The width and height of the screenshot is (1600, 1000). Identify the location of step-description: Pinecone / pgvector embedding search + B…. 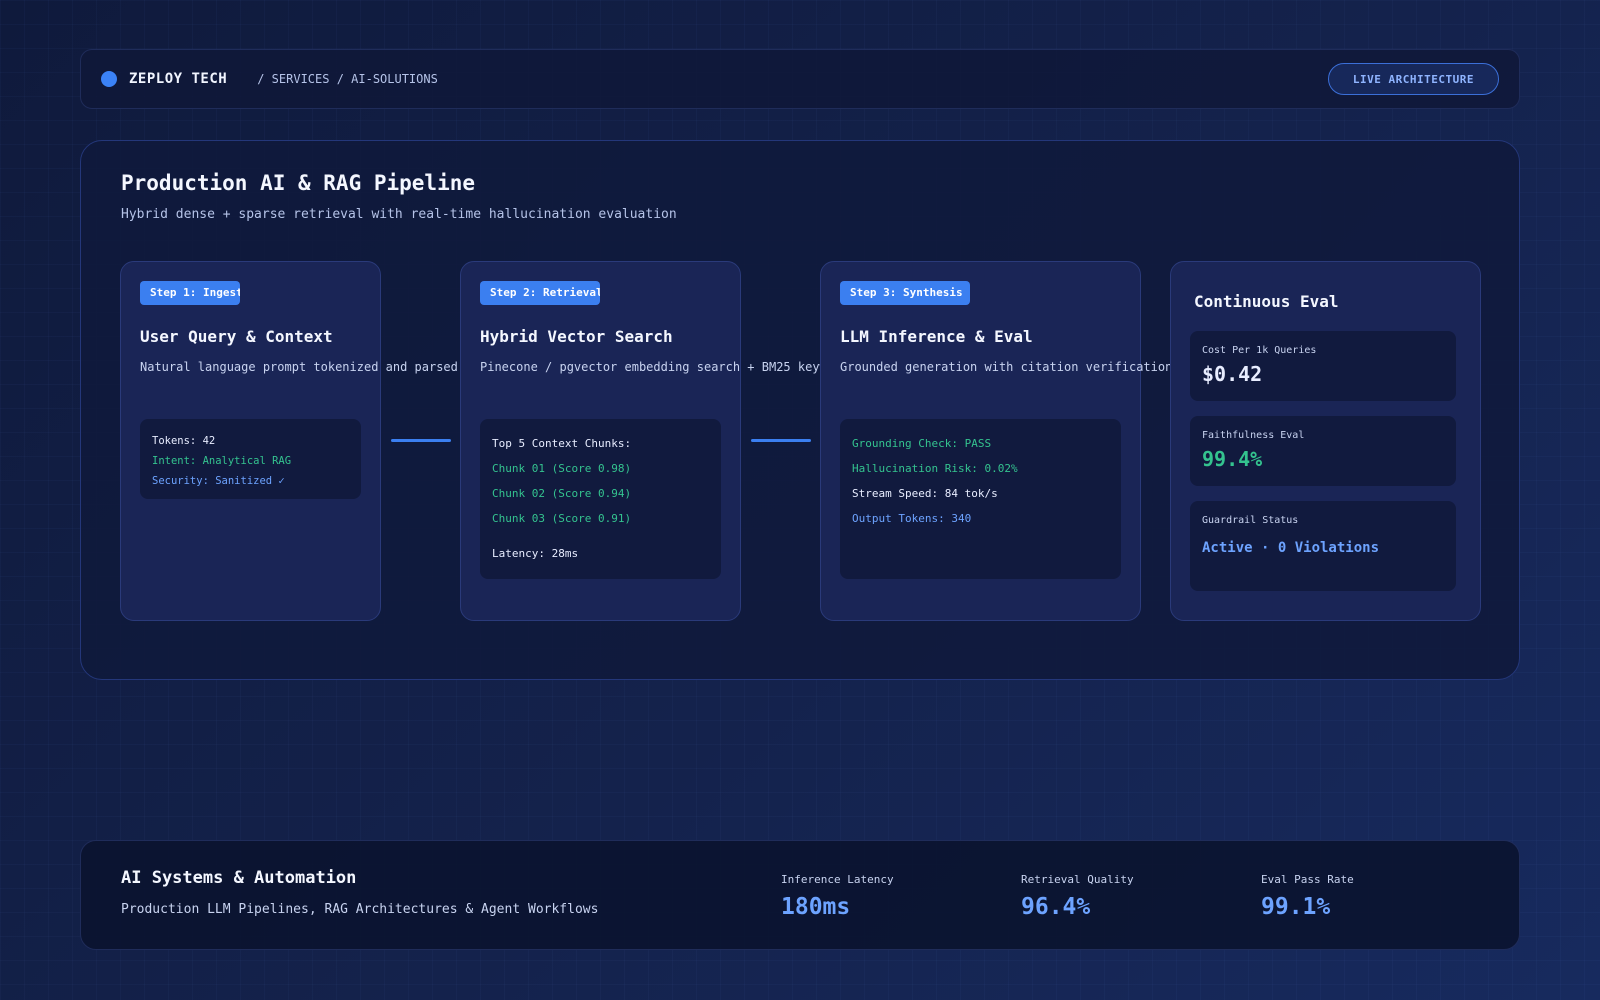
(664, 367).